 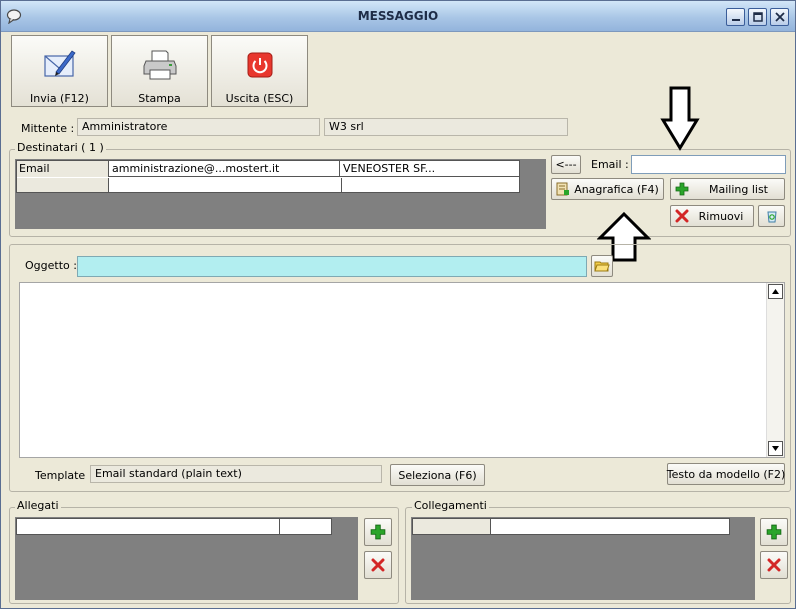 I want to click on sender-company-field: W3 srl, so click(x=446, y=127).